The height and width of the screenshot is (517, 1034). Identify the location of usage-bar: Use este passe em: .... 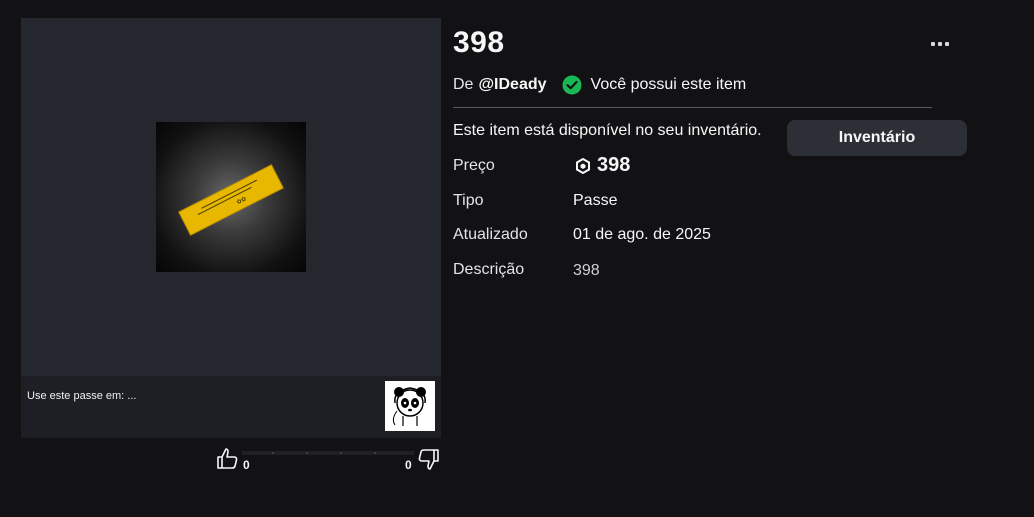
(231, 407).